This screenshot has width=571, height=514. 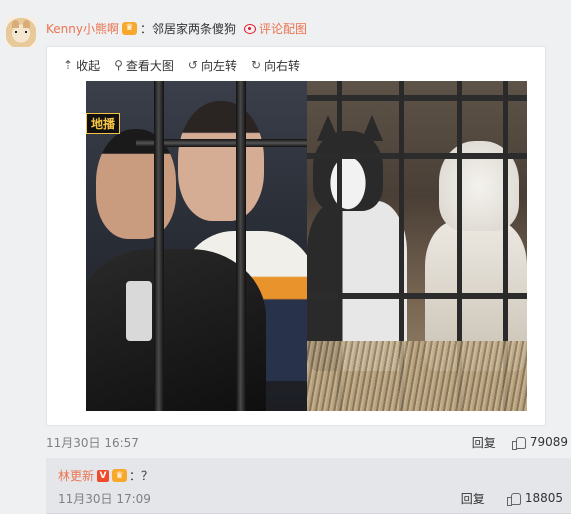 I want to click on comment-actions: 回复 79089, so click(x=520, y=442).